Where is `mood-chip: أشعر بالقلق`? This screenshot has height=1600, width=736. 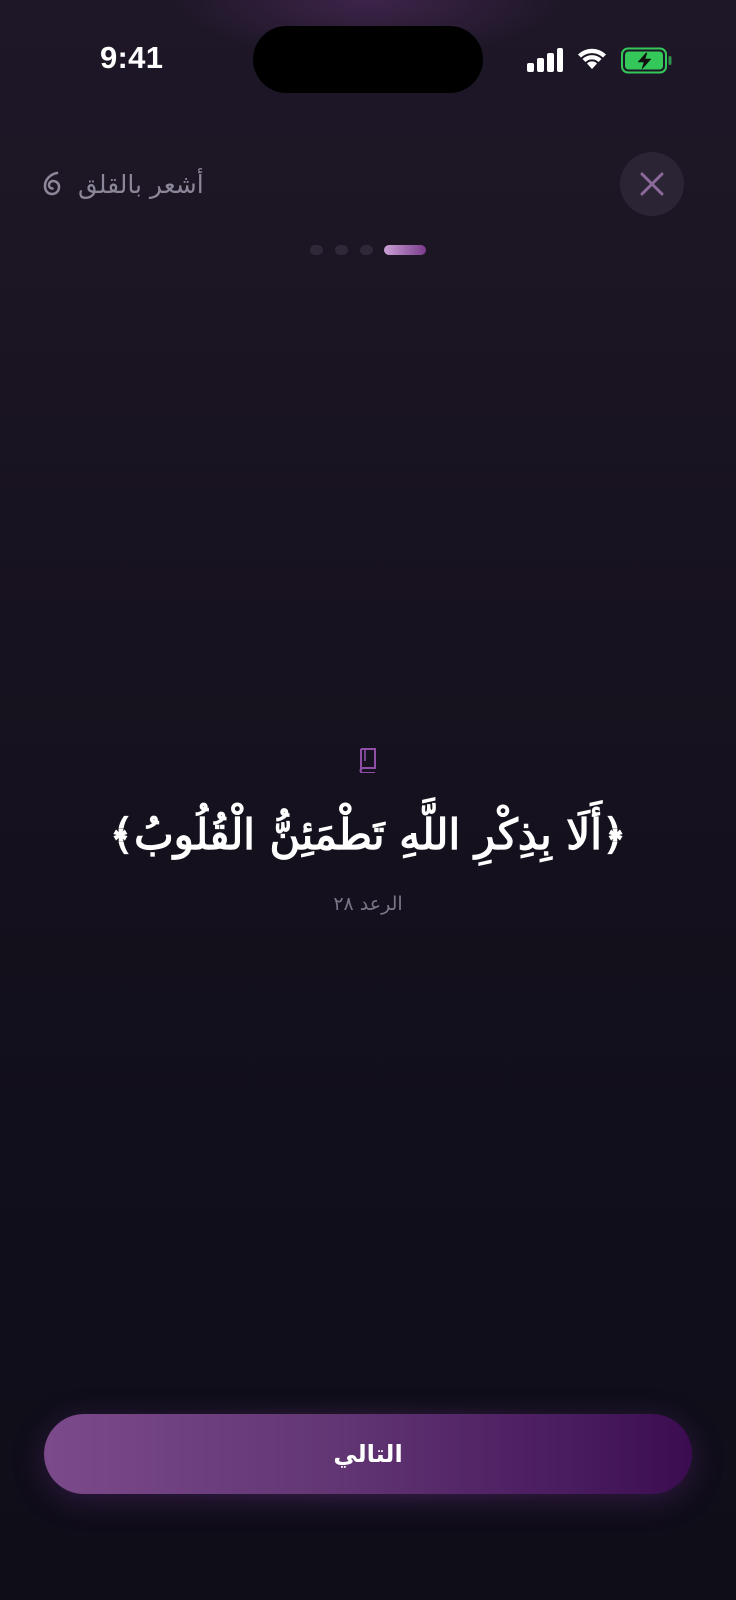 mood-chip: أشعر بالقلق is located at coordinates (122, 184).